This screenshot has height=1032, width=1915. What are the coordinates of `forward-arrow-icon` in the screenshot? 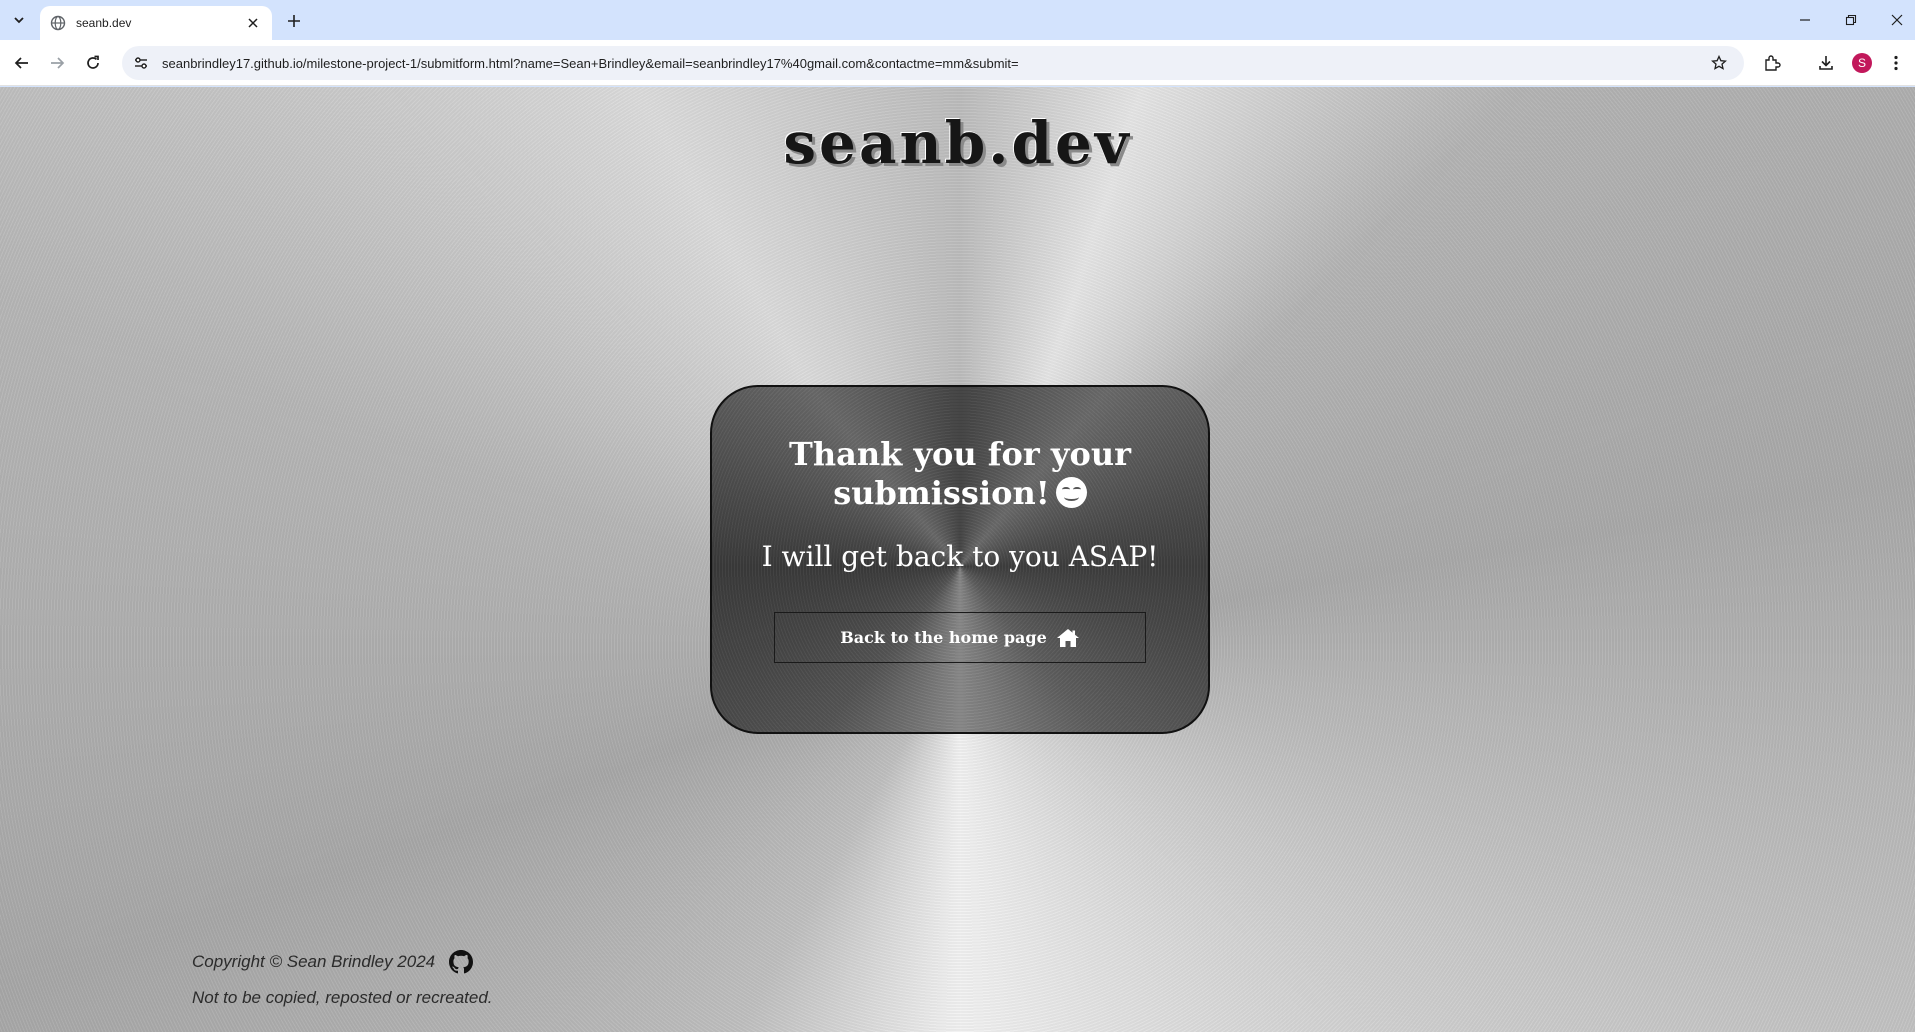 It's located at (57, 63).